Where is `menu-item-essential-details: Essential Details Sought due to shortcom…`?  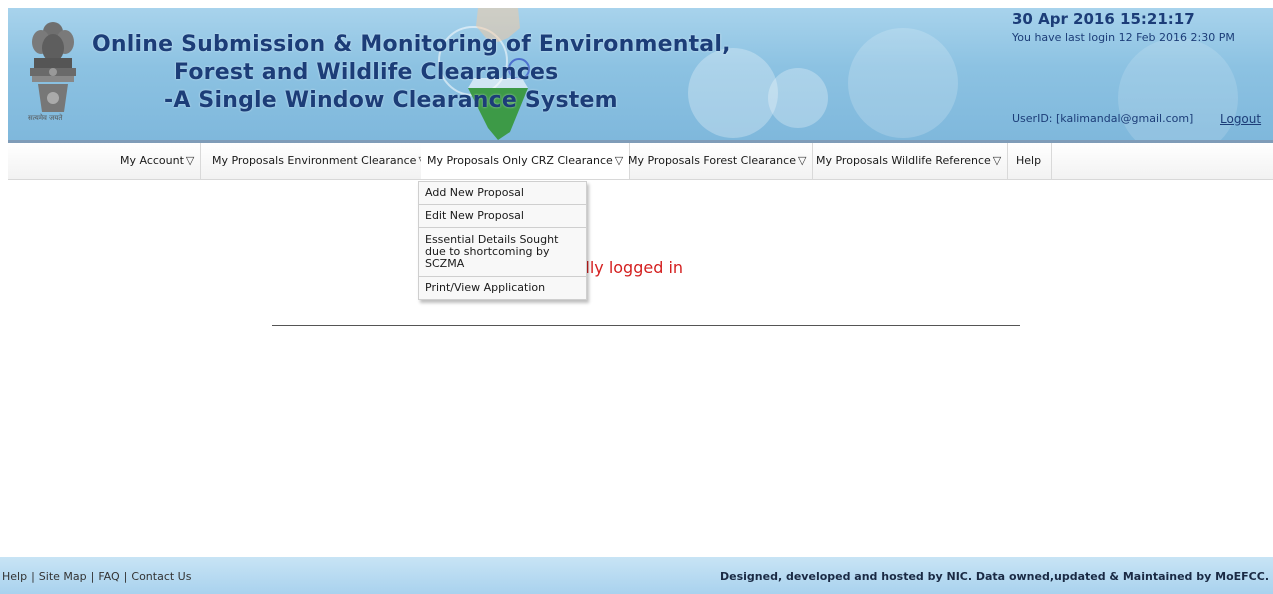 menu-item-essential-details: Essential Details Sought due to shortcom… is located at coordinates (502, 252).